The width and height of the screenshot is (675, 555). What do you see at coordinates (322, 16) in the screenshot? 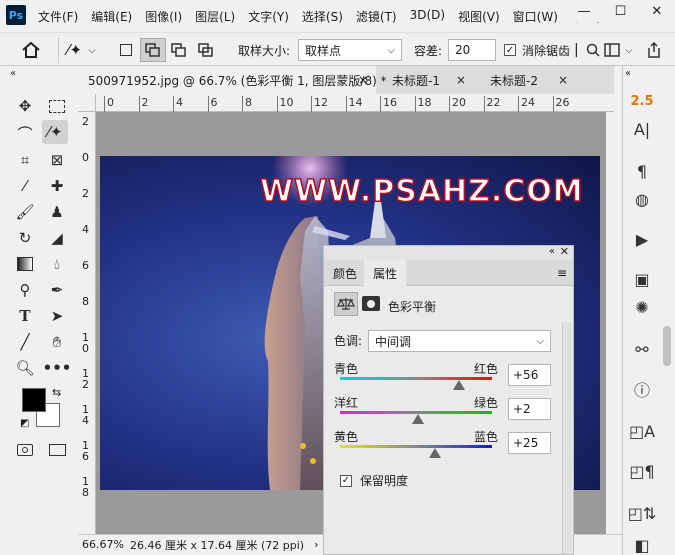
I see `menu-select: 选择(S)` at bounding box center [322, 16].